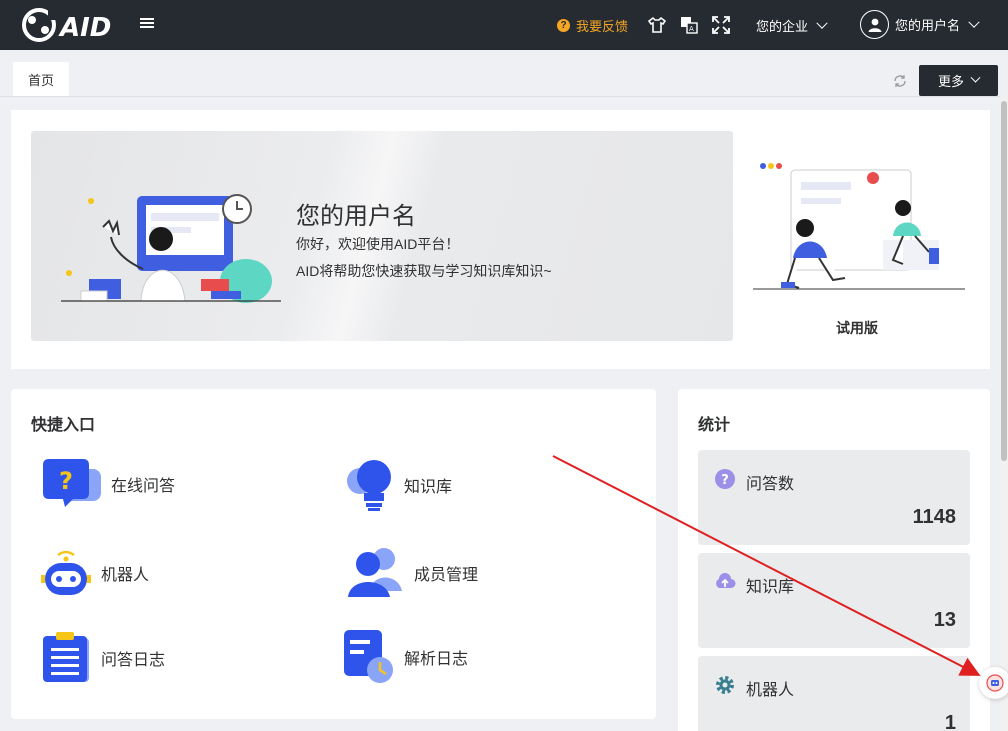 The width and height of the screenshot is (1008, 731). I want to click on quick-item-qa-log: 问答日志, so click(103, 658).